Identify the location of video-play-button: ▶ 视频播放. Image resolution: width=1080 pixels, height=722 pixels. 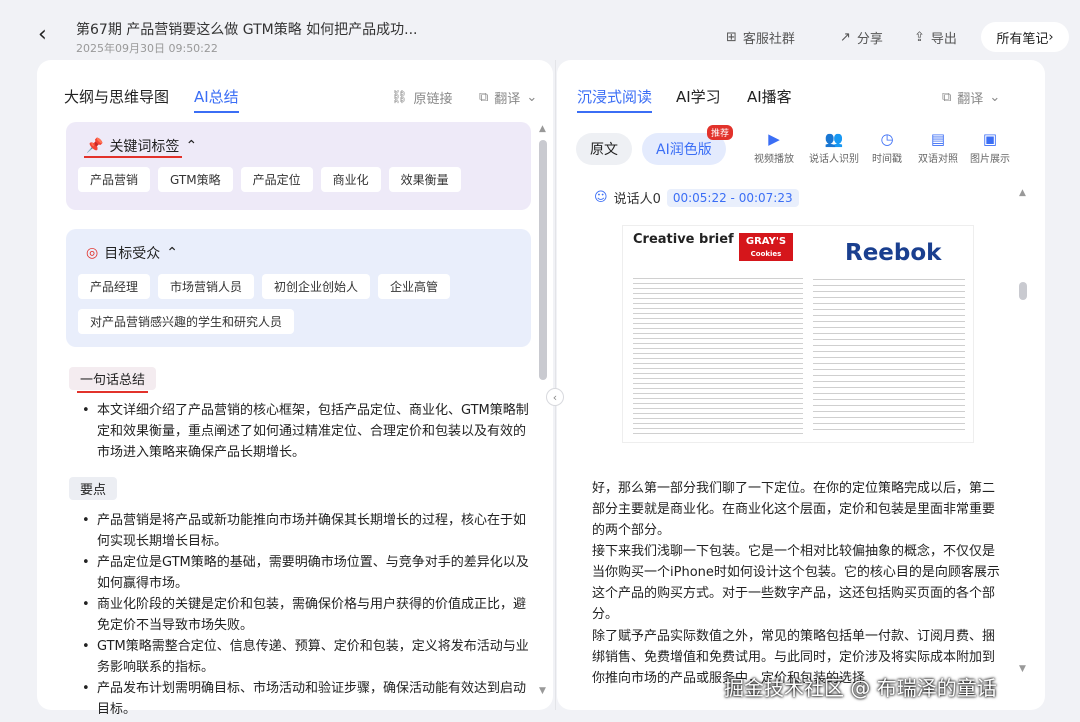
(774, 147).